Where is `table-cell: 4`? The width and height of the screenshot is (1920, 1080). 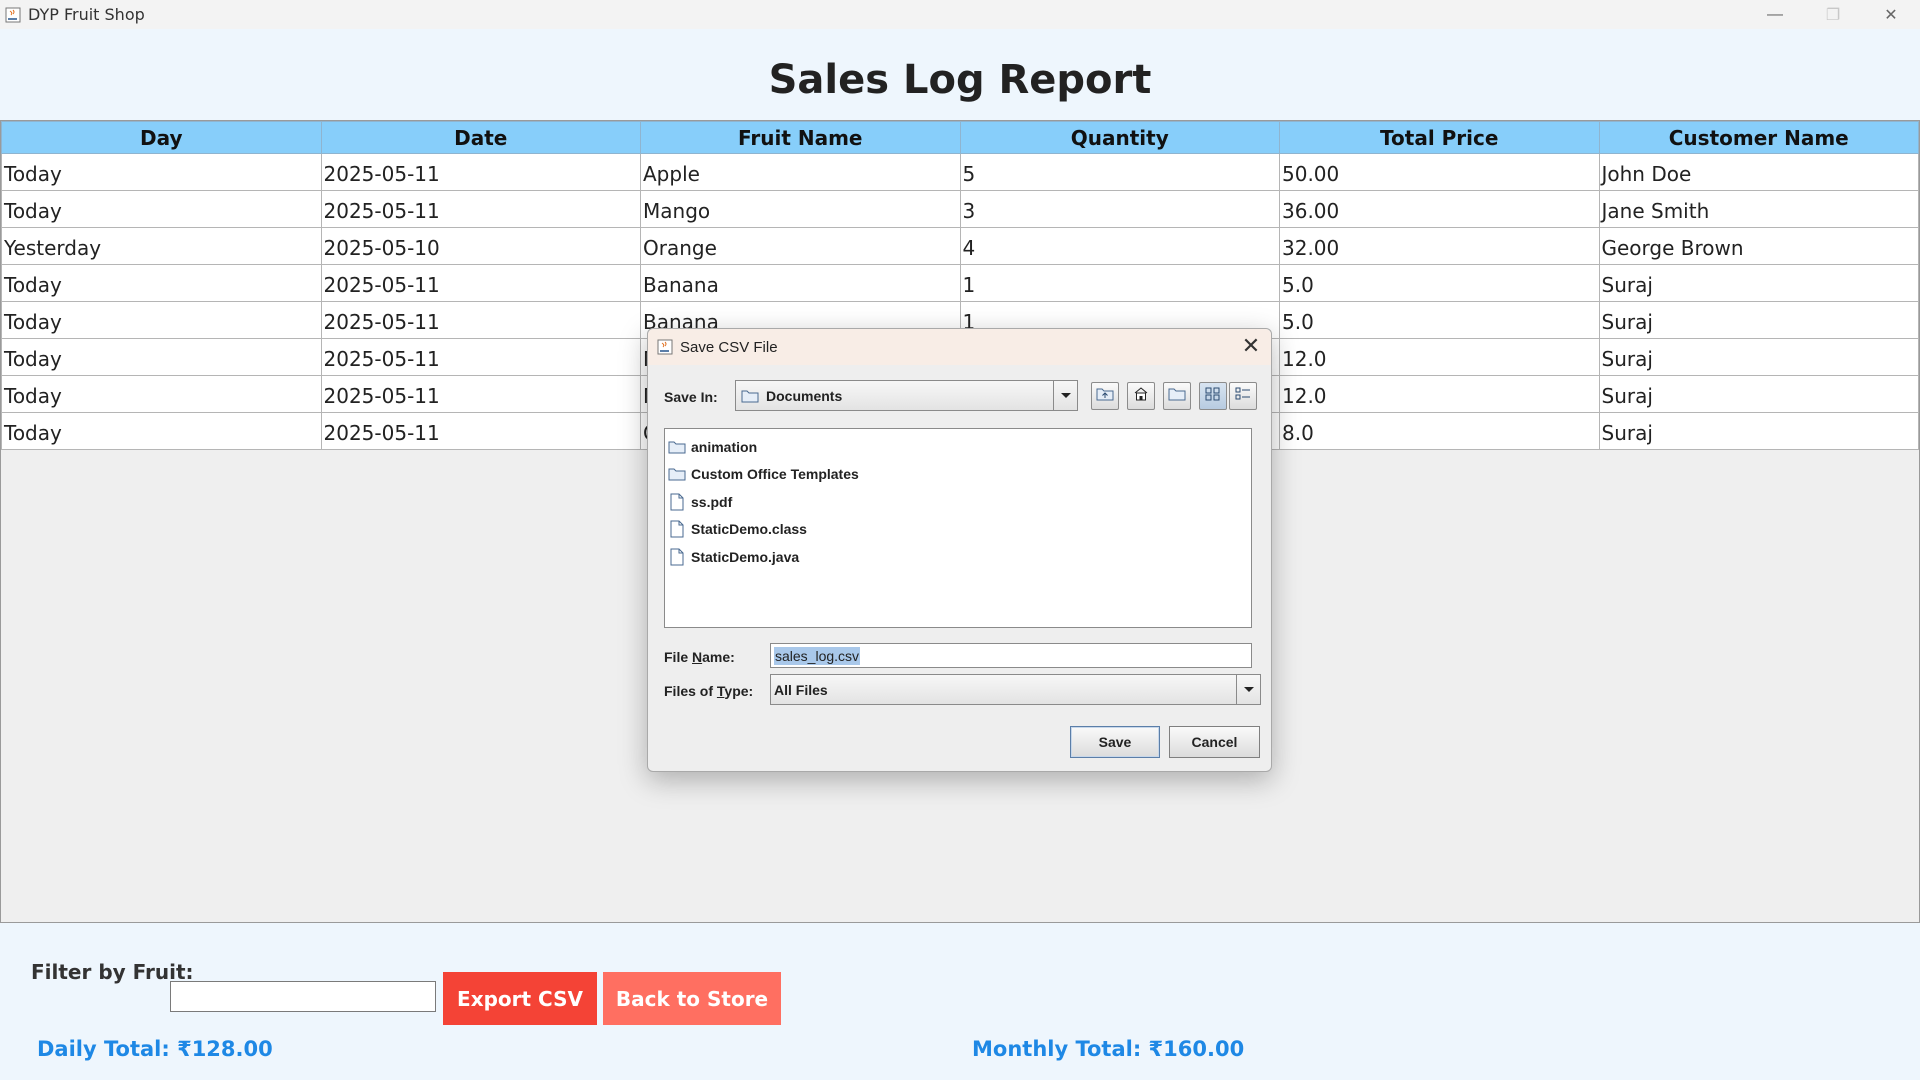 table-cell: 4 is located at coordinates (1119, 246).